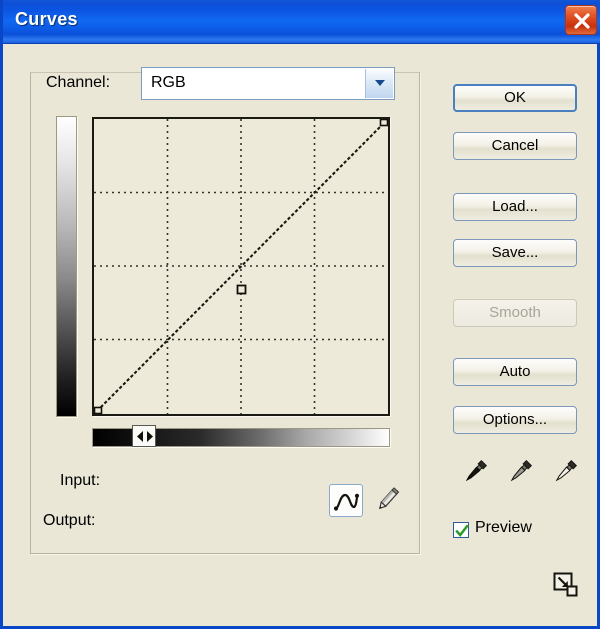  I want to click on close-button, so click(581, 20).